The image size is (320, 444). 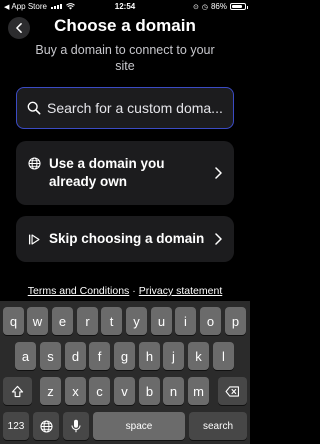 What do you see at coordinates (99, 391) in the screenshot?
I see `key-c: c` at bounding box center [99, 391].